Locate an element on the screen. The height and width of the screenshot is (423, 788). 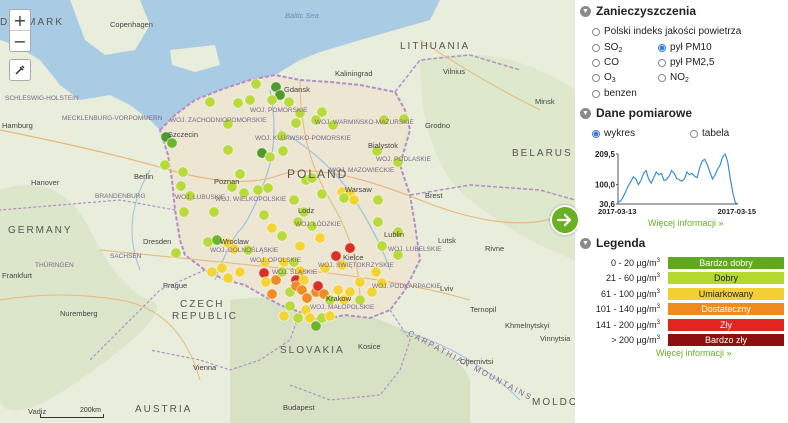
legend-more-info-link: Więcej informacji » is located at coordinates (694, 353).